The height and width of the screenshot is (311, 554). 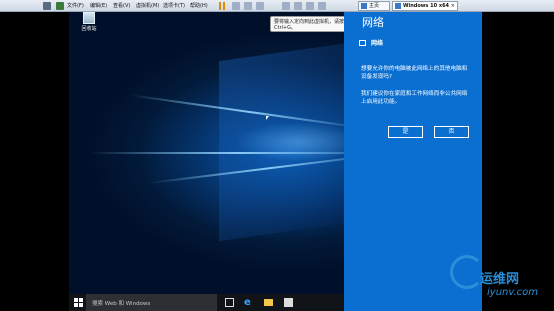 I want to click on menu-edit: 编辑(E), so click(x=98, y=5).